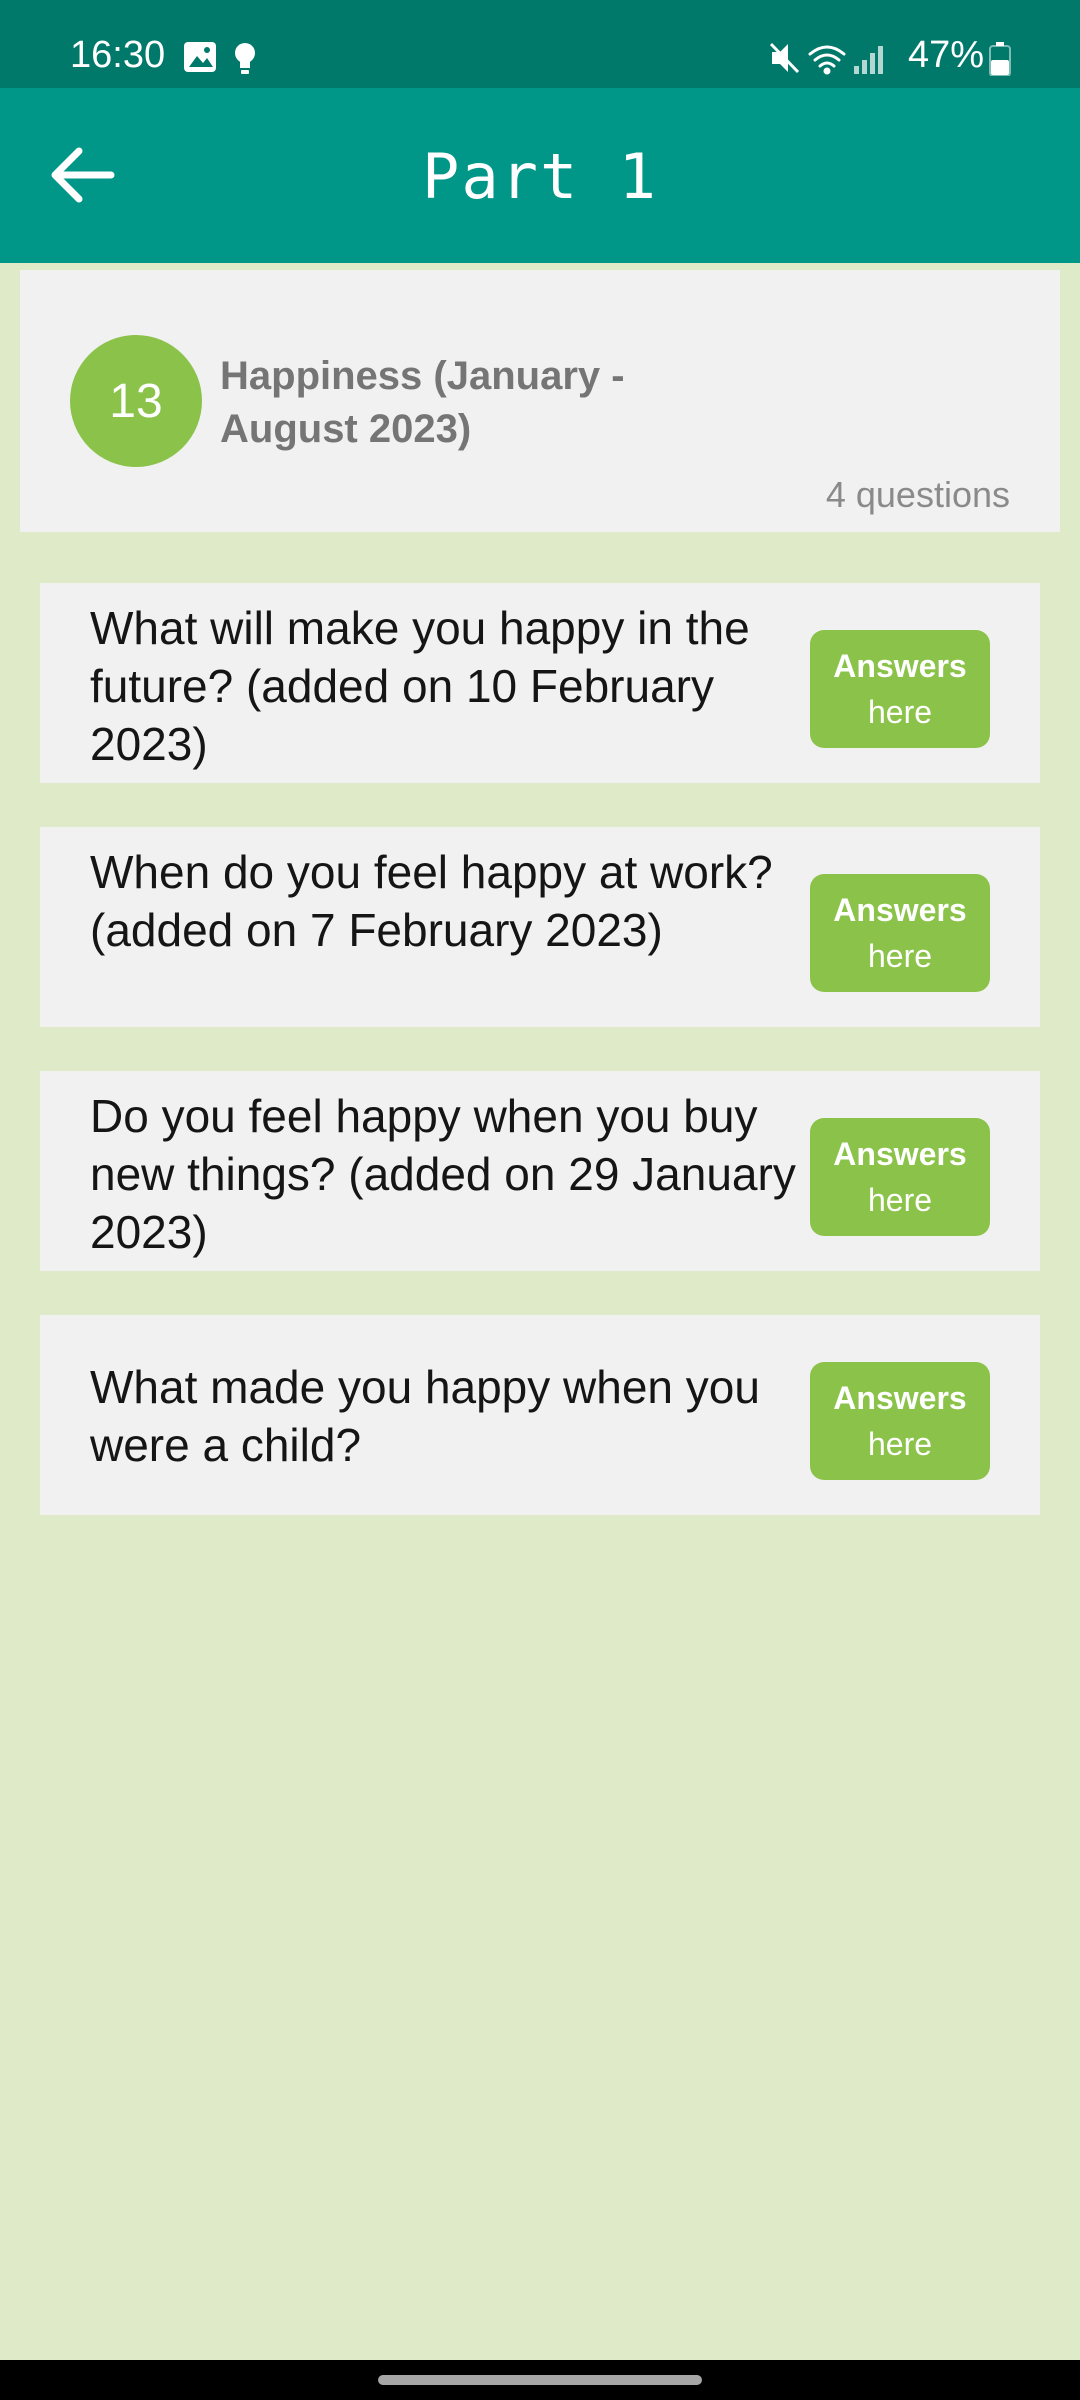 This screenshot has width=1080, height=2400. I want to click on section-number-badge: 13, so click(136, 401).